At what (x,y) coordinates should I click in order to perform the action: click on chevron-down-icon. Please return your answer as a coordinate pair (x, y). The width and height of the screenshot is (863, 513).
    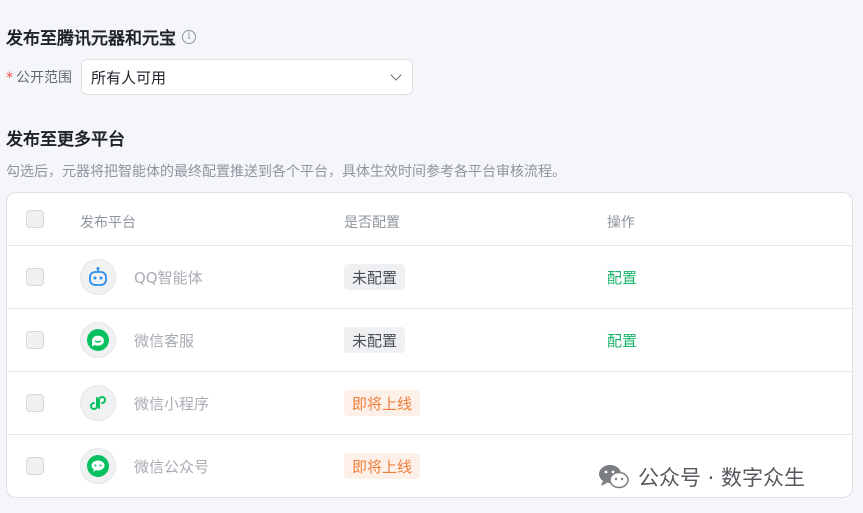
    Looking at the image, I should click on (396, 75).